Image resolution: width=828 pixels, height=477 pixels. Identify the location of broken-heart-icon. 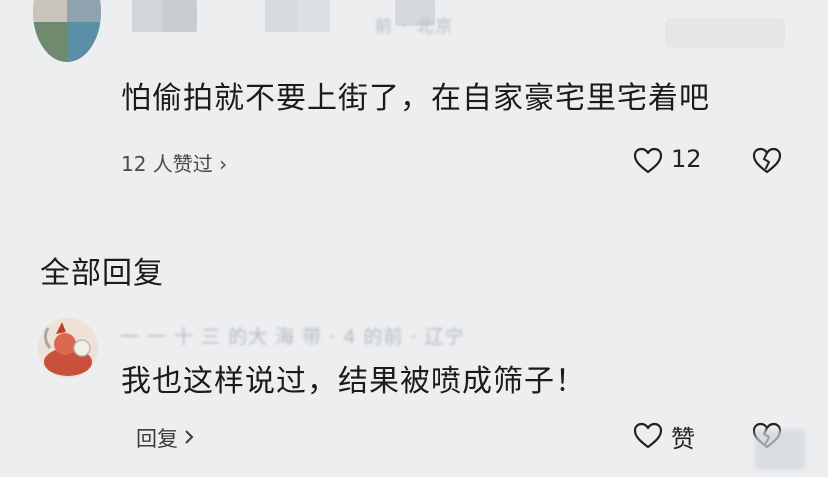
(767, 161).